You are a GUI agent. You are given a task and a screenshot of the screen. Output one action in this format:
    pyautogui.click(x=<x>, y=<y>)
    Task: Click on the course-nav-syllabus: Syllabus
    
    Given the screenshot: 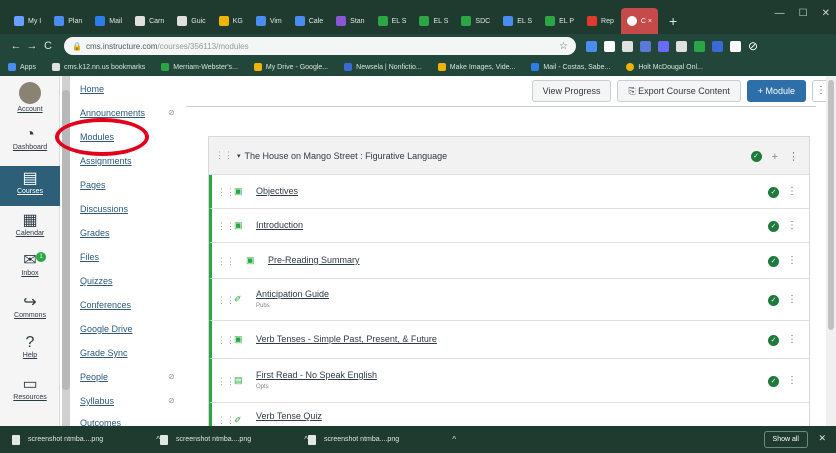 What is the action you would take?
    pyautogui.click(x=97, y=401)
    